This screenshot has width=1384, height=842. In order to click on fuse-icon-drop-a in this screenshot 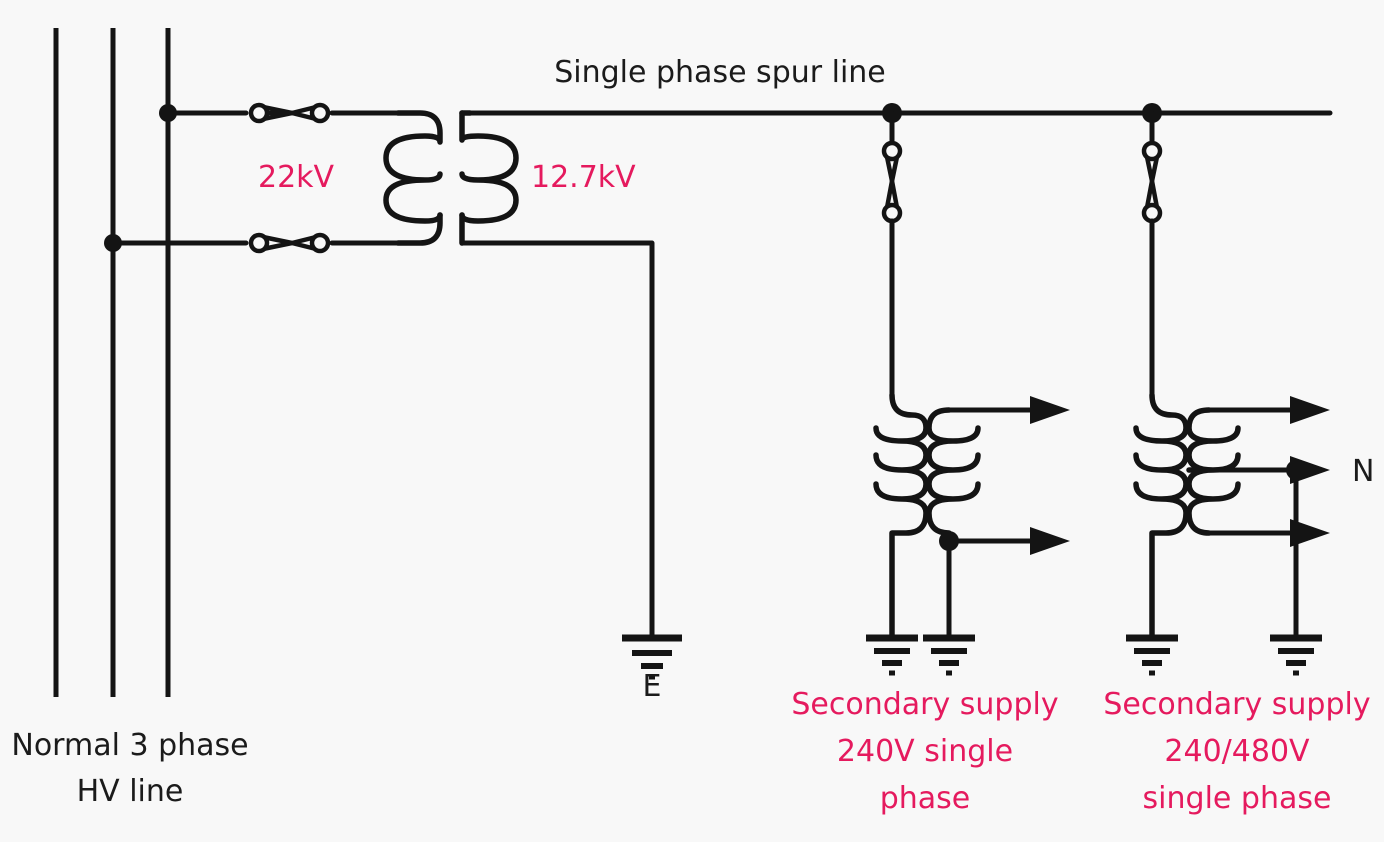, I will do `click(892, 182)`.